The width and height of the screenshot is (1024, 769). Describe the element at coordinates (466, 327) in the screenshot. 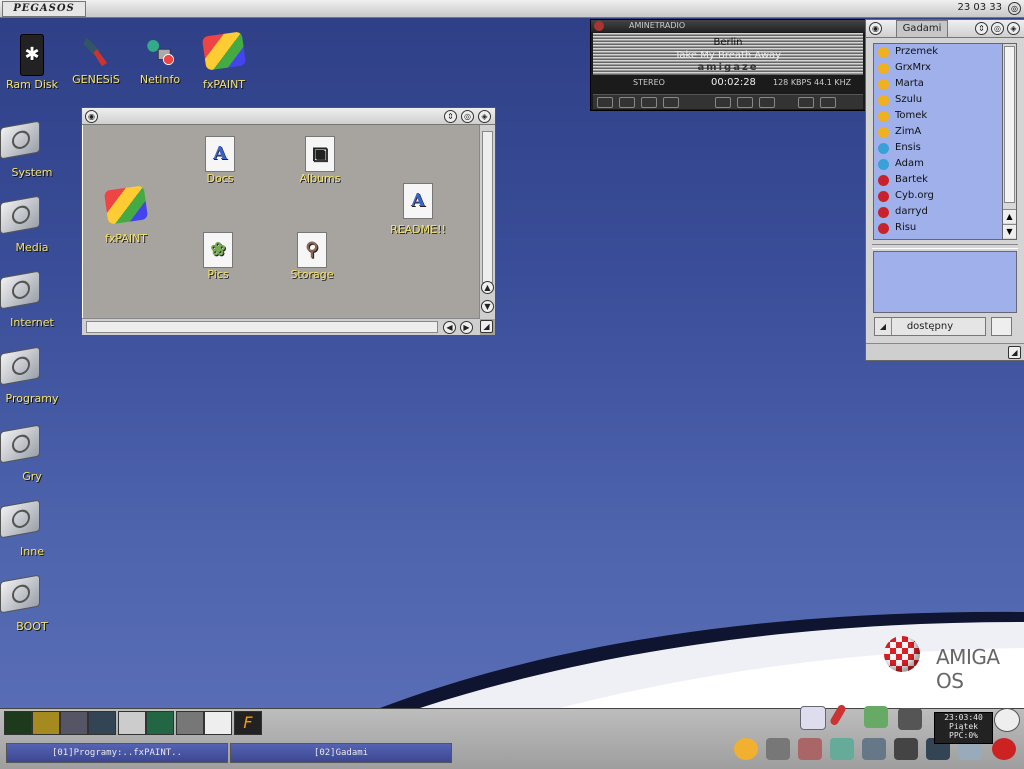

I see `scroll-right-icon: ▶` at that location.